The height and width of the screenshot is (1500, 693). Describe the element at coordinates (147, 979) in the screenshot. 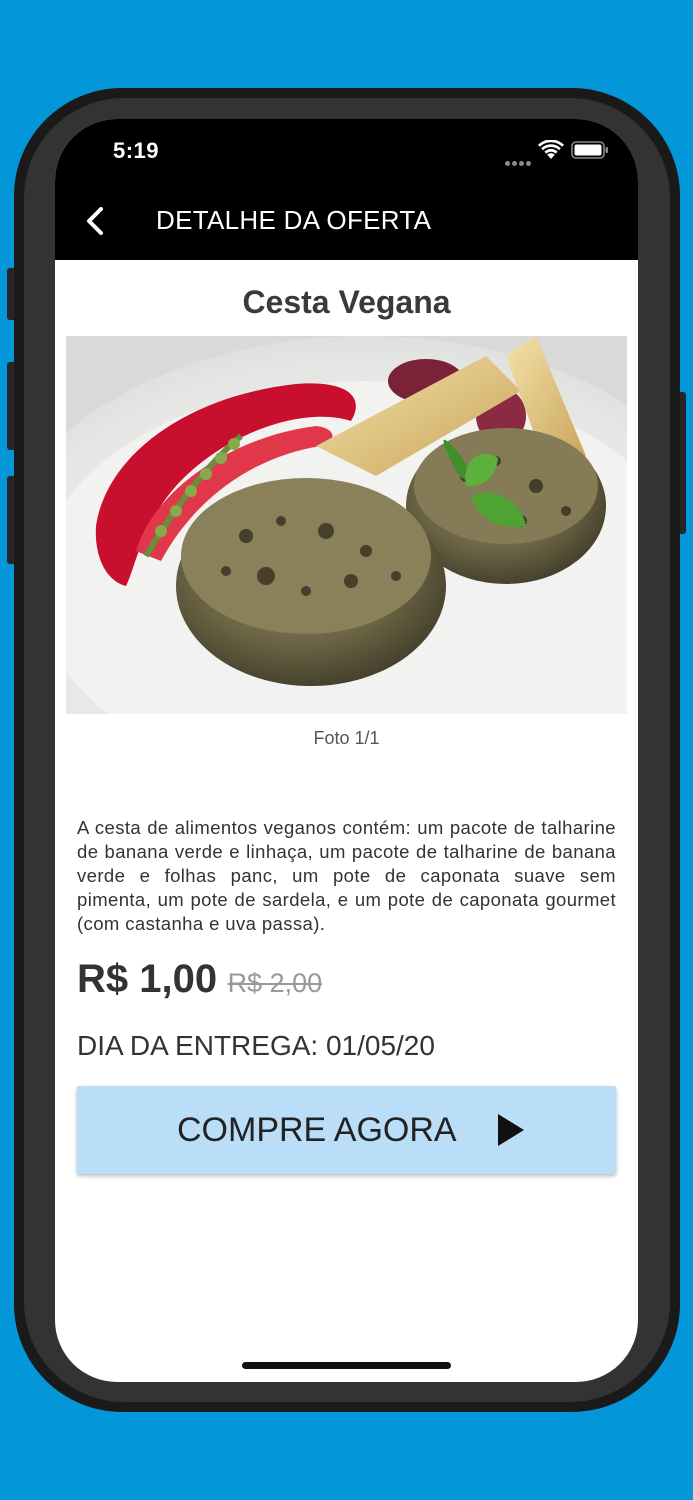

I see `current-price: R$ 1,00` at that location.